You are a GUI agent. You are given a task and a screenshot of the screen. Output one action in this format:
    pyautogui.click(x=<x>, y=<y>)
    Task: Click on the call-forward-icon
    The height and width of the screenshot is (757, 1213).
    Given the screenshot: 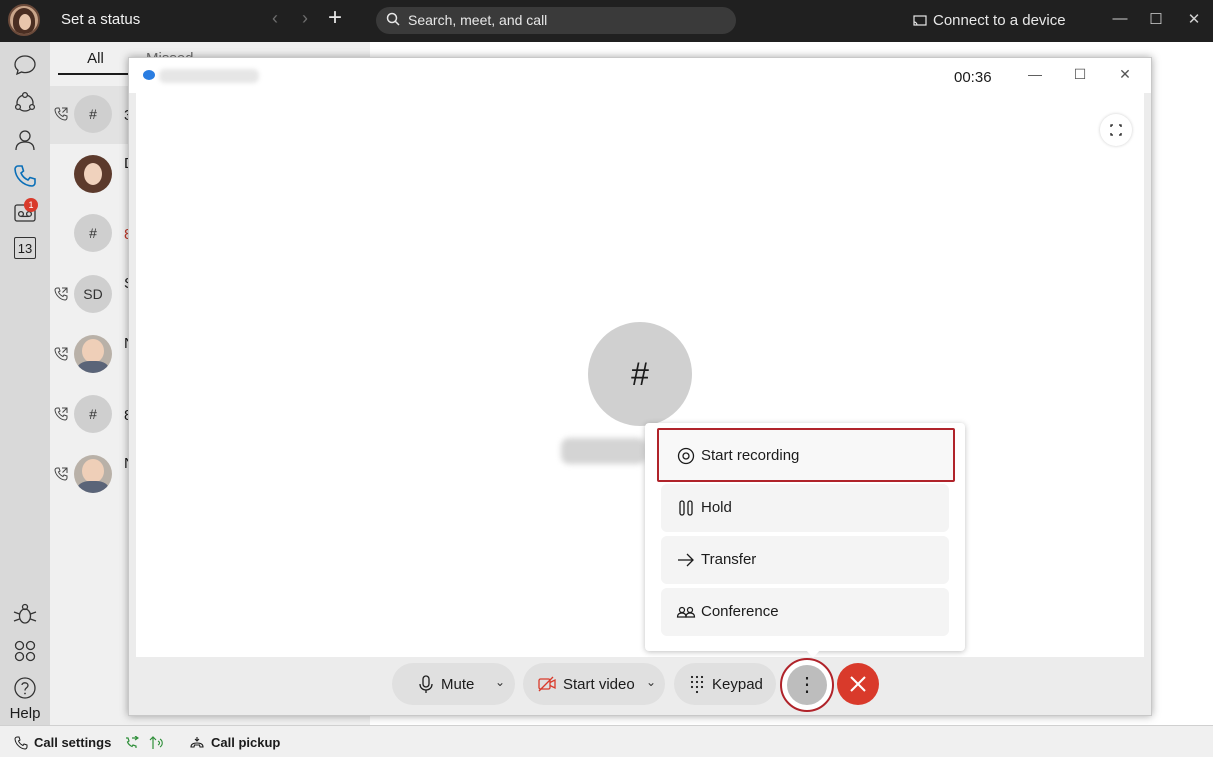 What is the action you would take?
    pyautogui.click(x=132, y=742)
    